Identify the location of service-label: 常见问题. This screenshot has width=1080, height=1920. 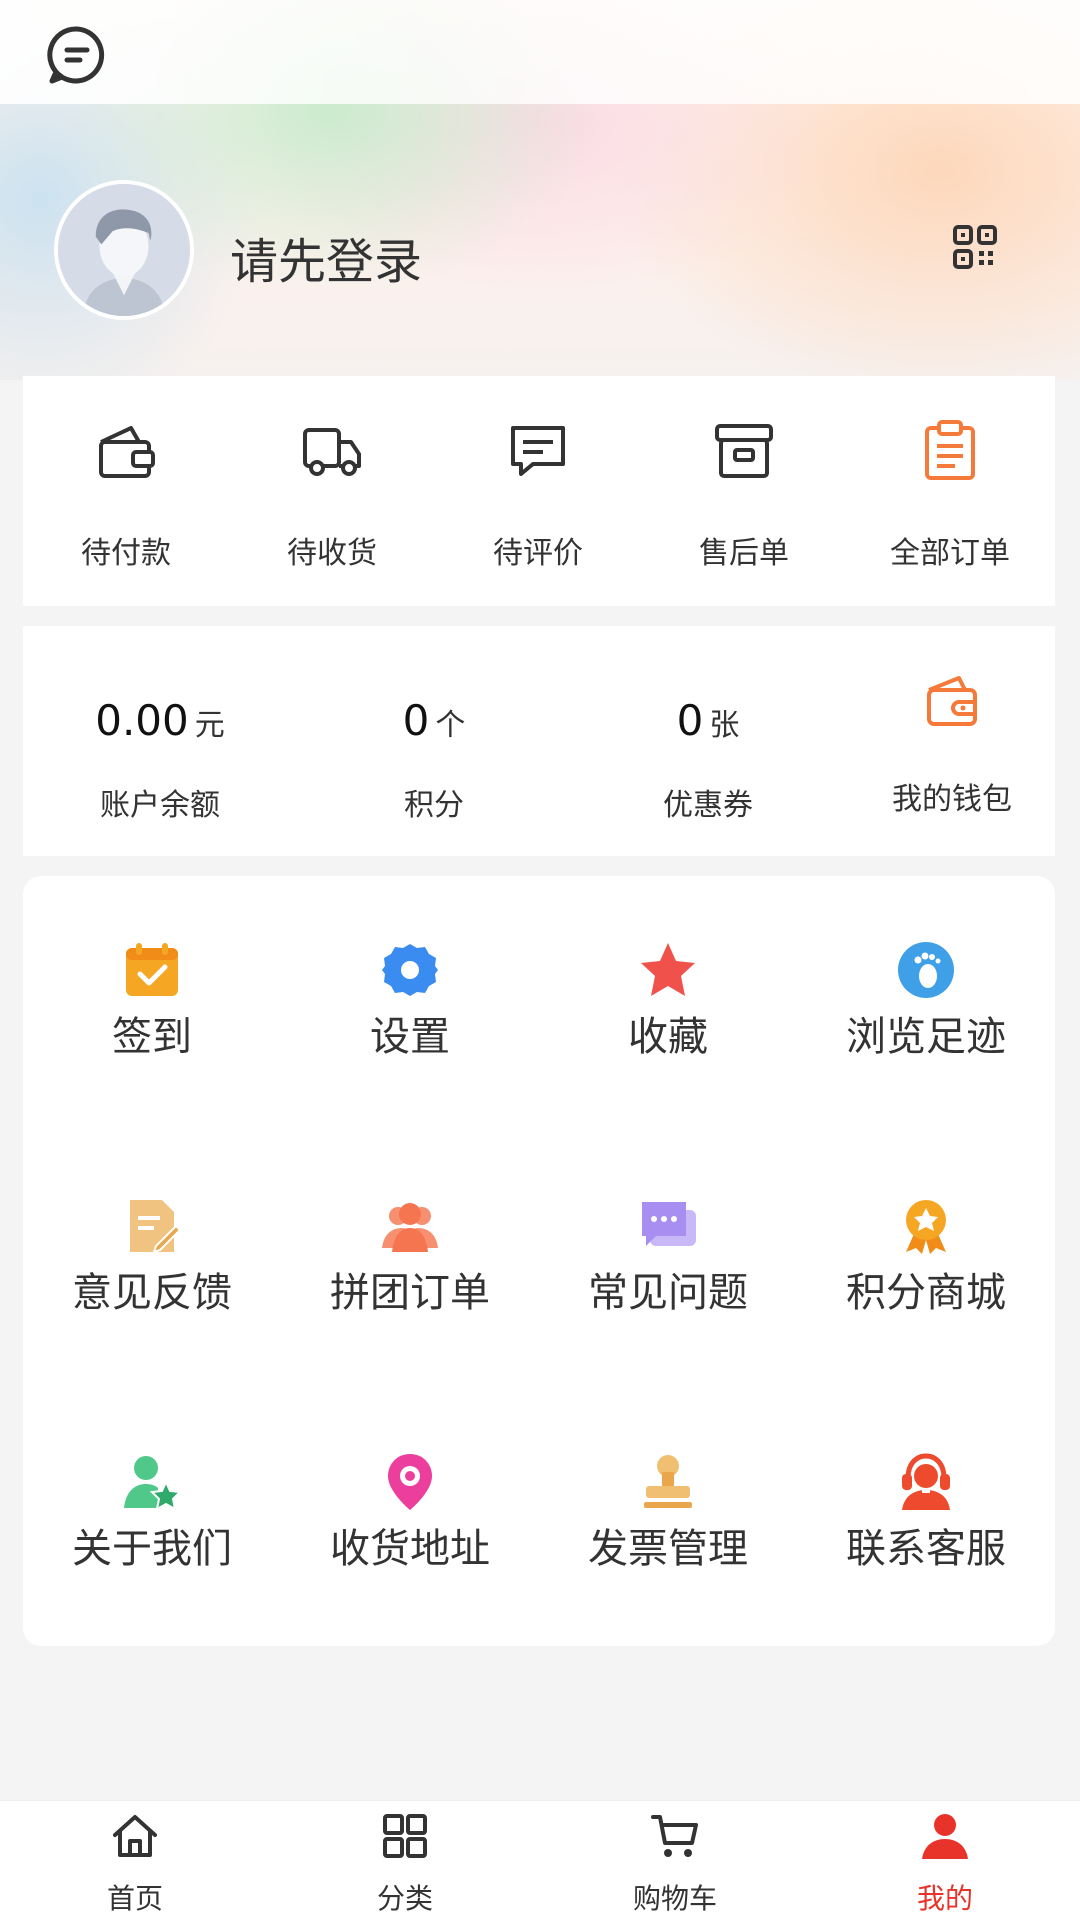
(668, 1293).